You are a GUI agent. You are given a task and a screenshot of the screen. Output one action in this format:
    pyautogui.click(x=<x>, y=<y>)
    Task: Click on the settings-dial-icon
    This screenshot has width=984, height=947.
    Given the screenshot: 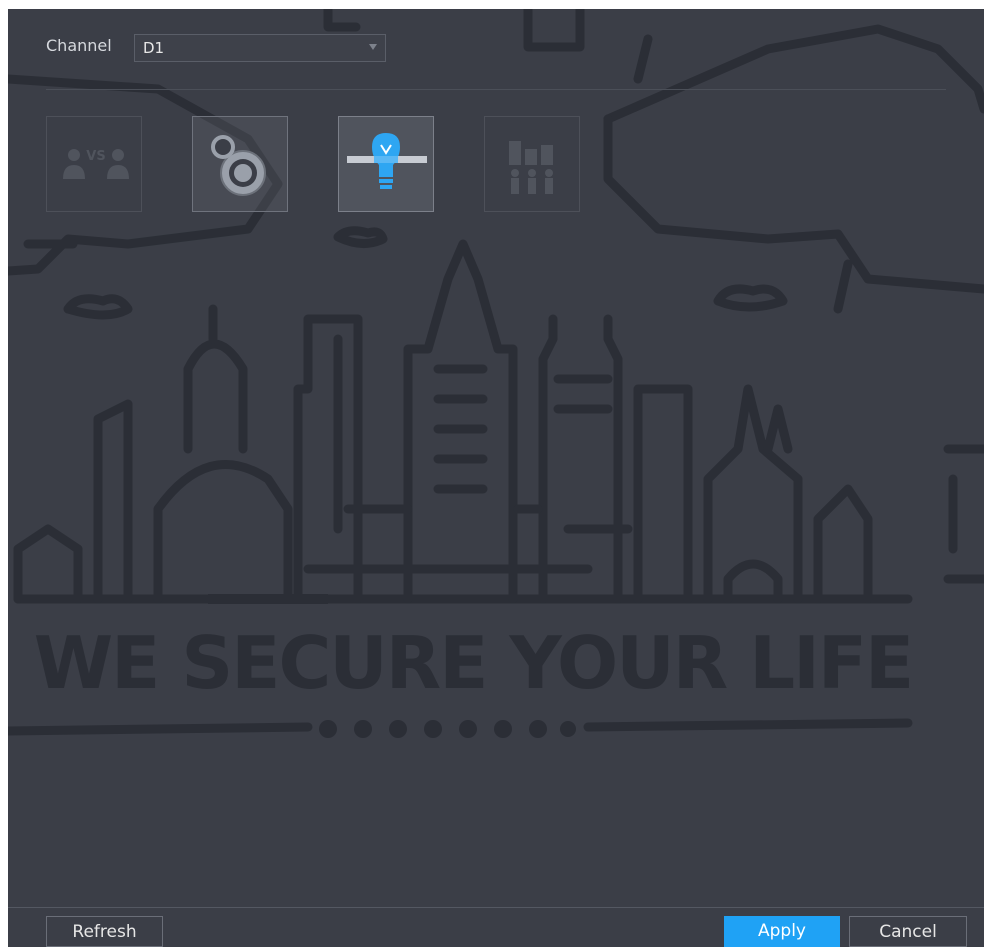 What is the action you would take?
    pyautogui.click(x=238, y=165)
    